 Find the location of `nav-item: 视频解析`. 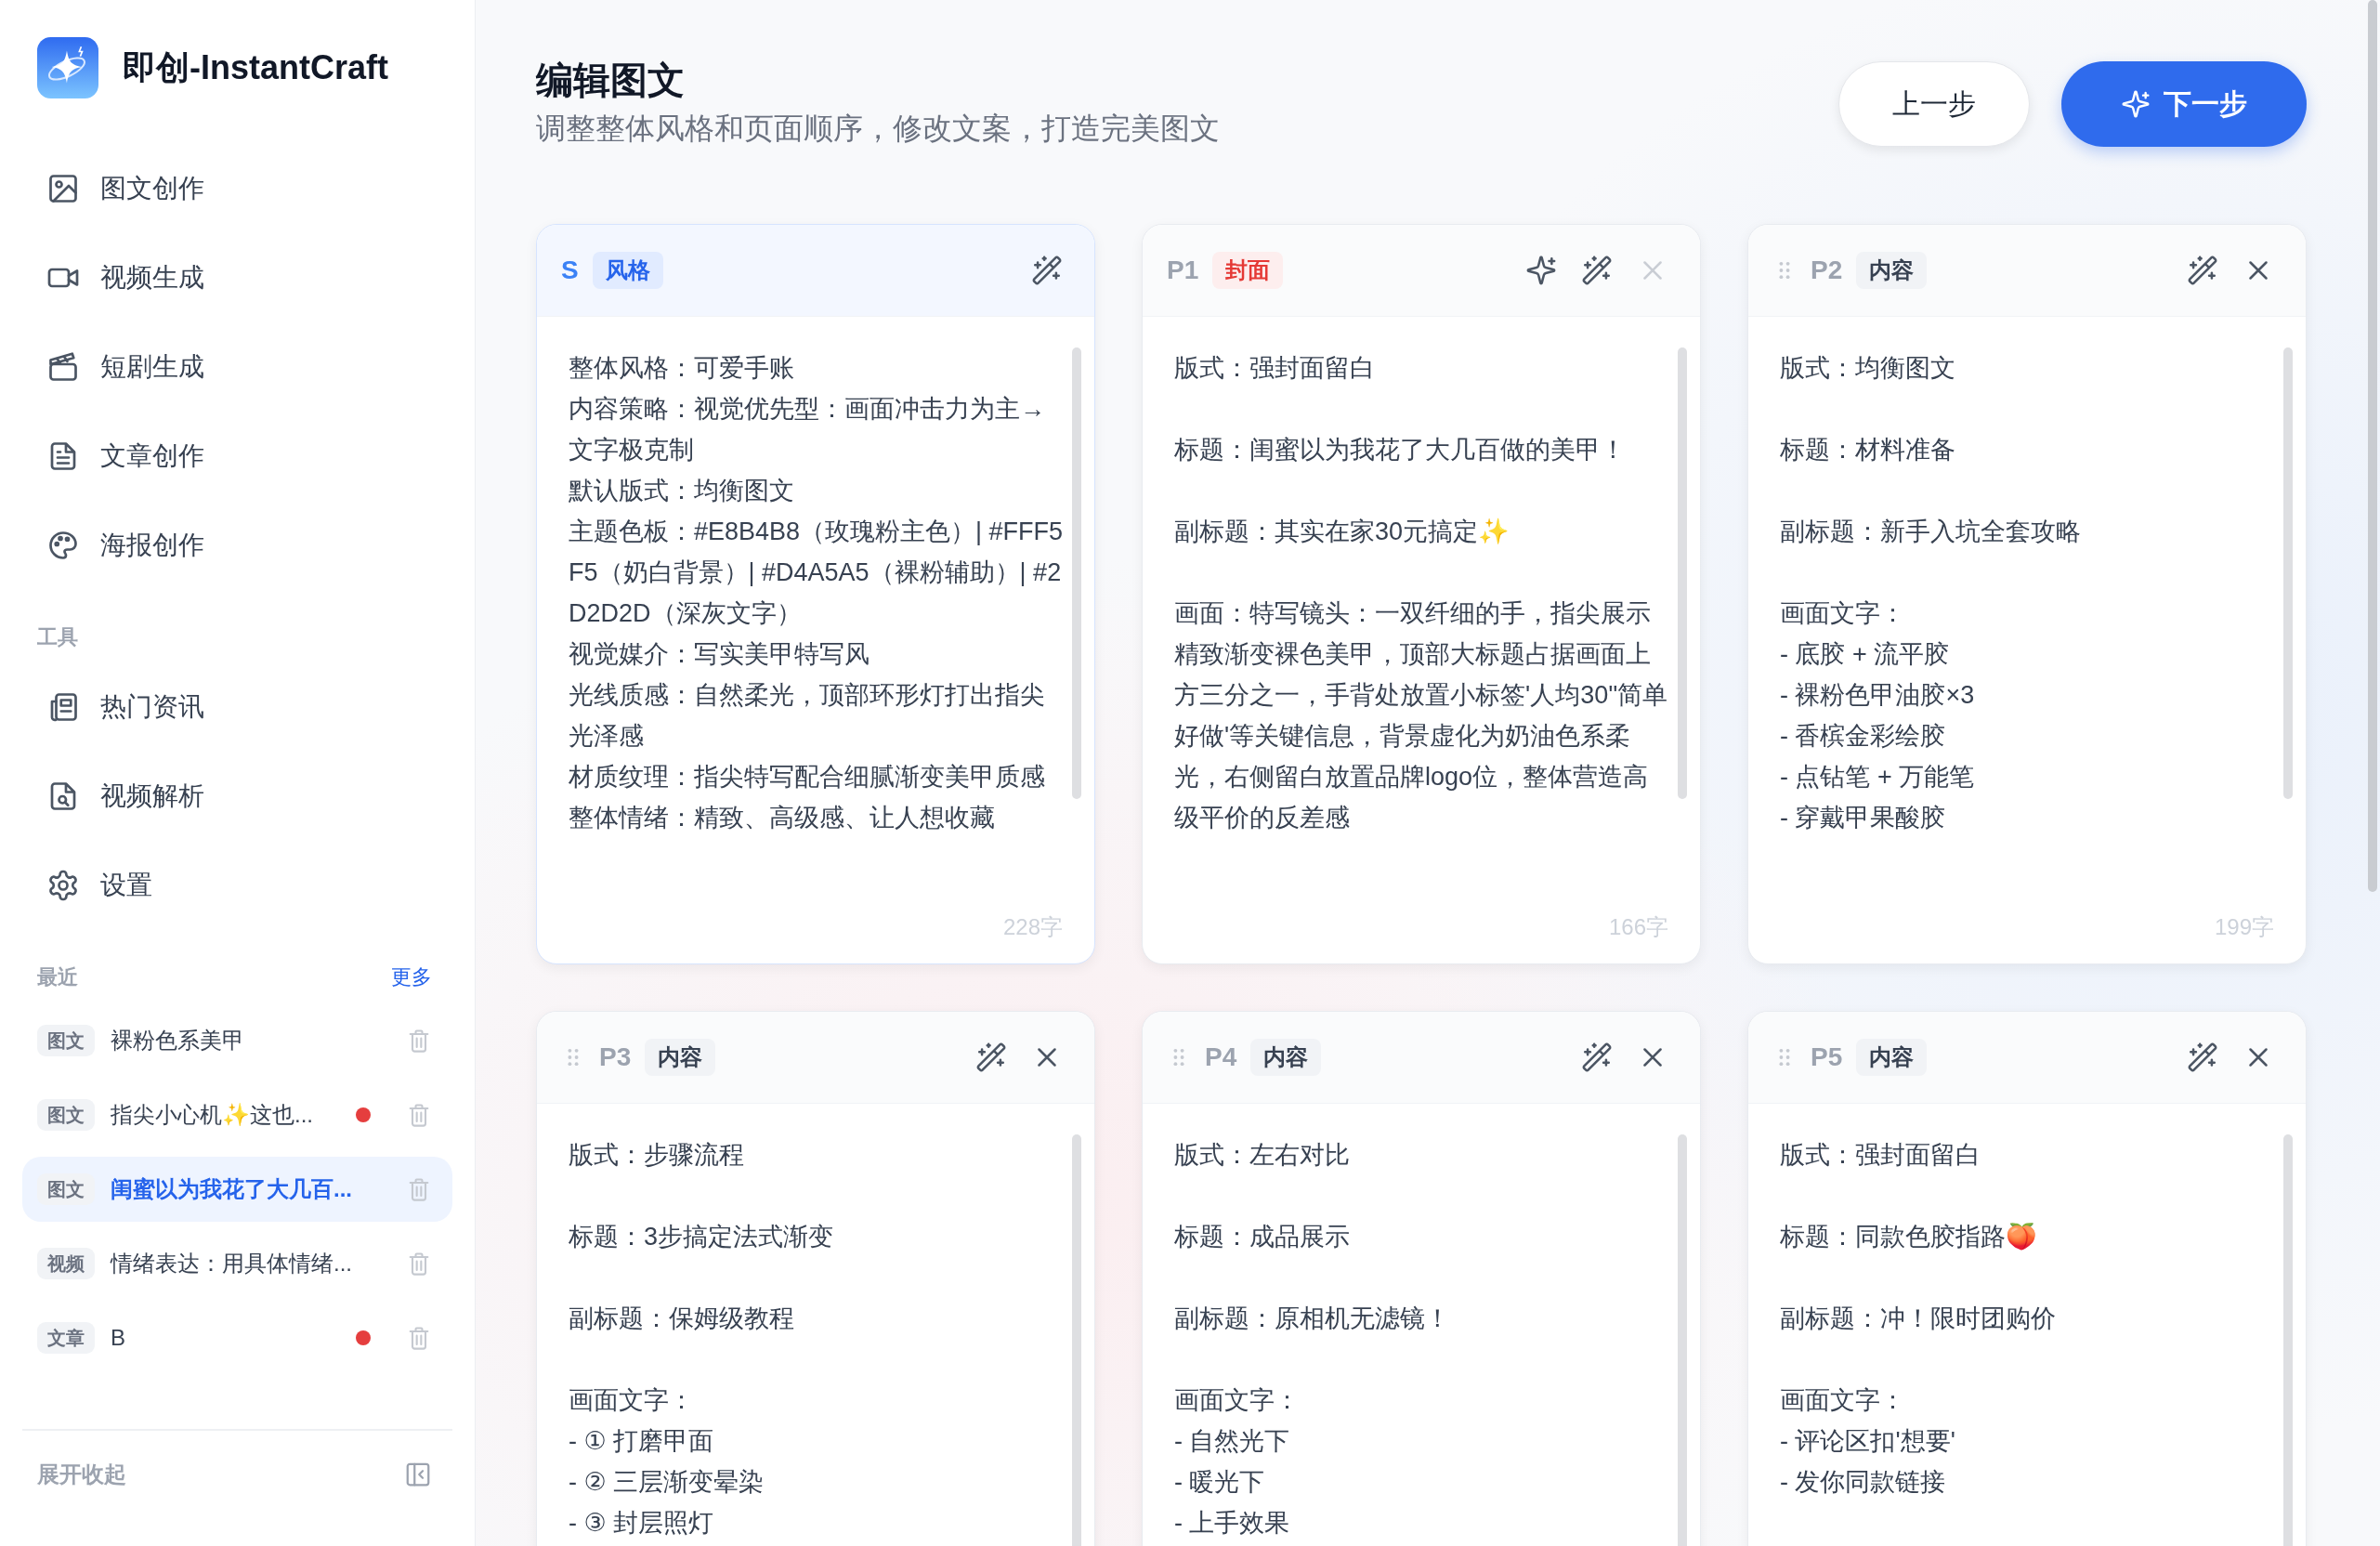

nav-item: 视频解析 is located at coordinates (237, 796).